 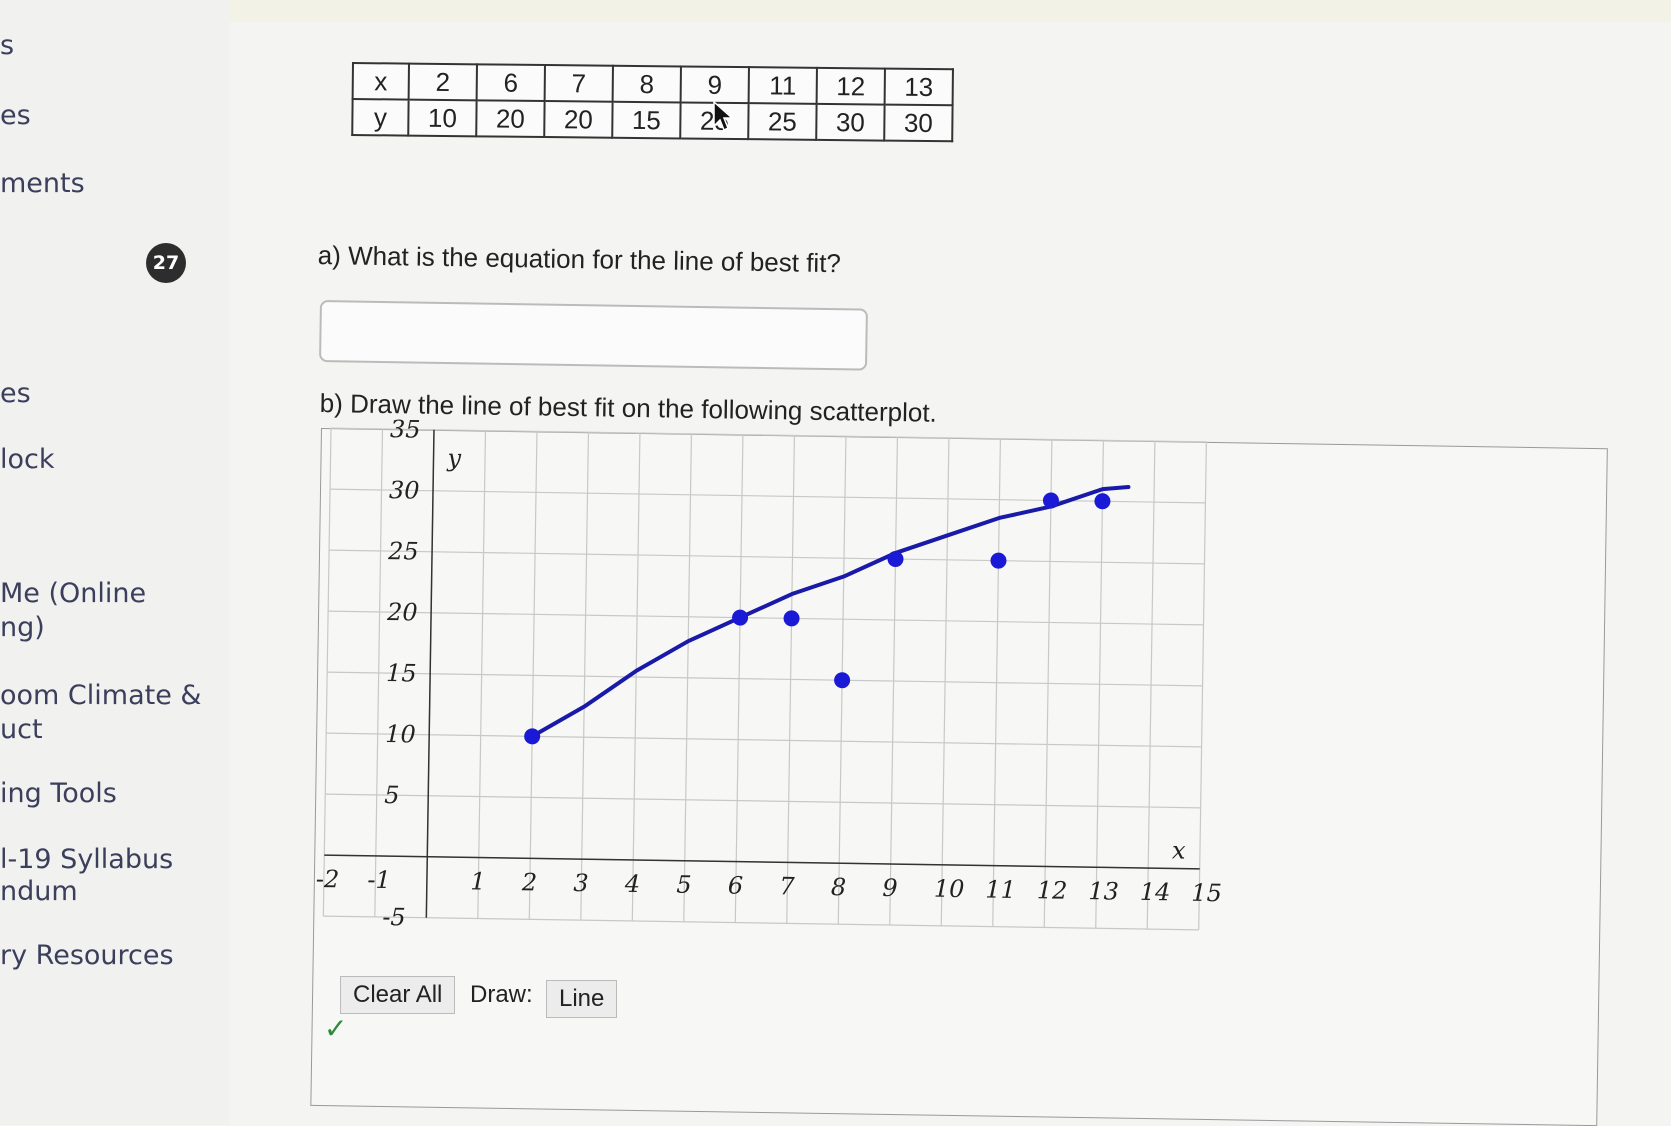 What do you see at coordinates (581, 883) in the screenshot?
I see `x-tick-label: 3` at bounding box center [581, 883].